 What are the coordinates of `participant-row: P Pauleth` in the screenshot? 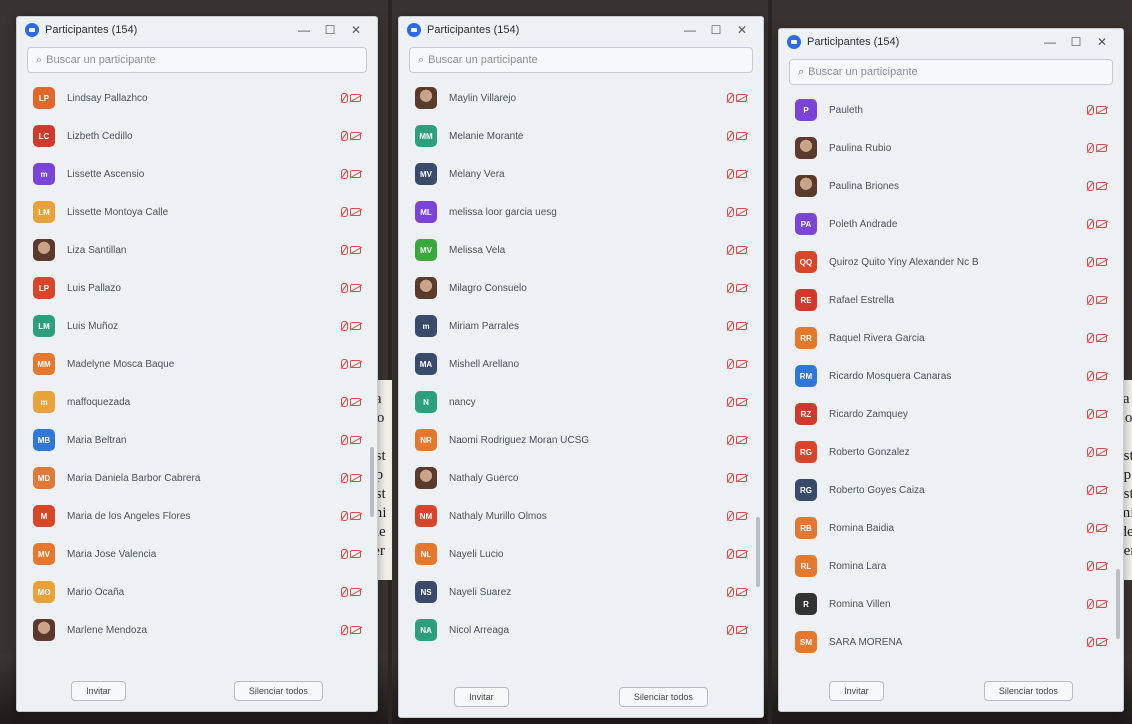 It's located at (951, 110).